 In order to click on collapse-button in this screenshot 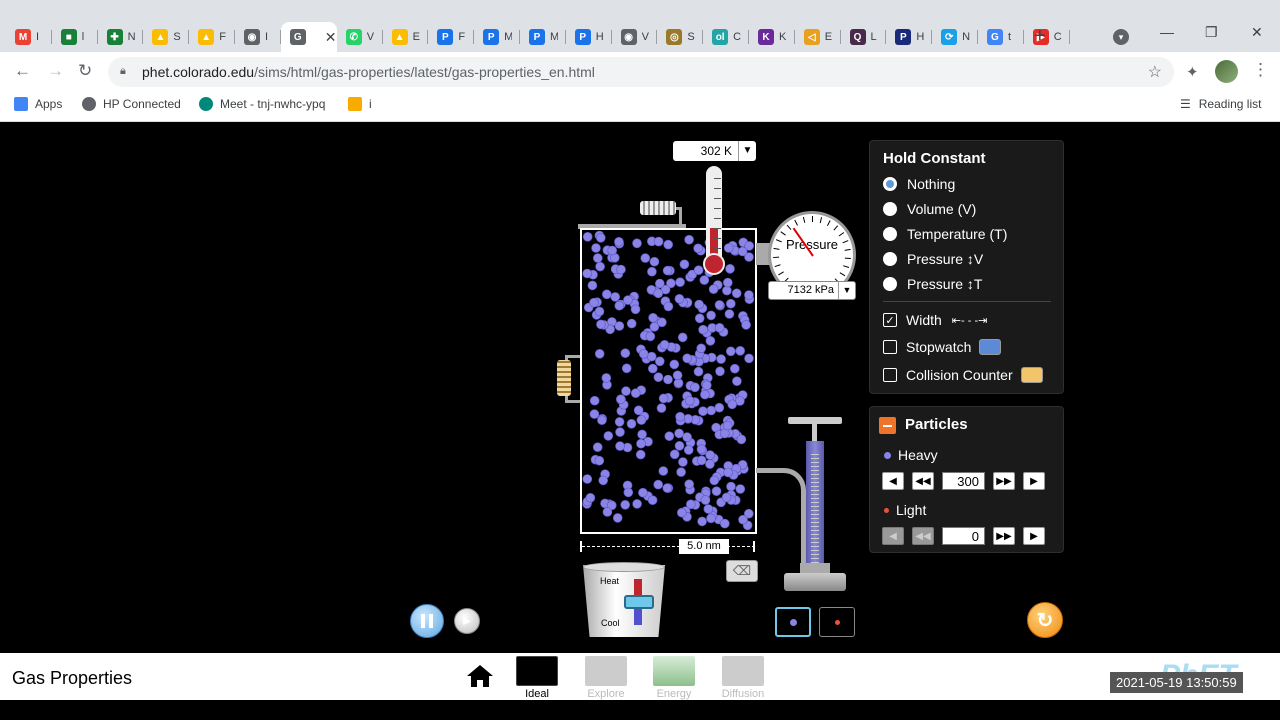, I will do `click(887, 425)`.